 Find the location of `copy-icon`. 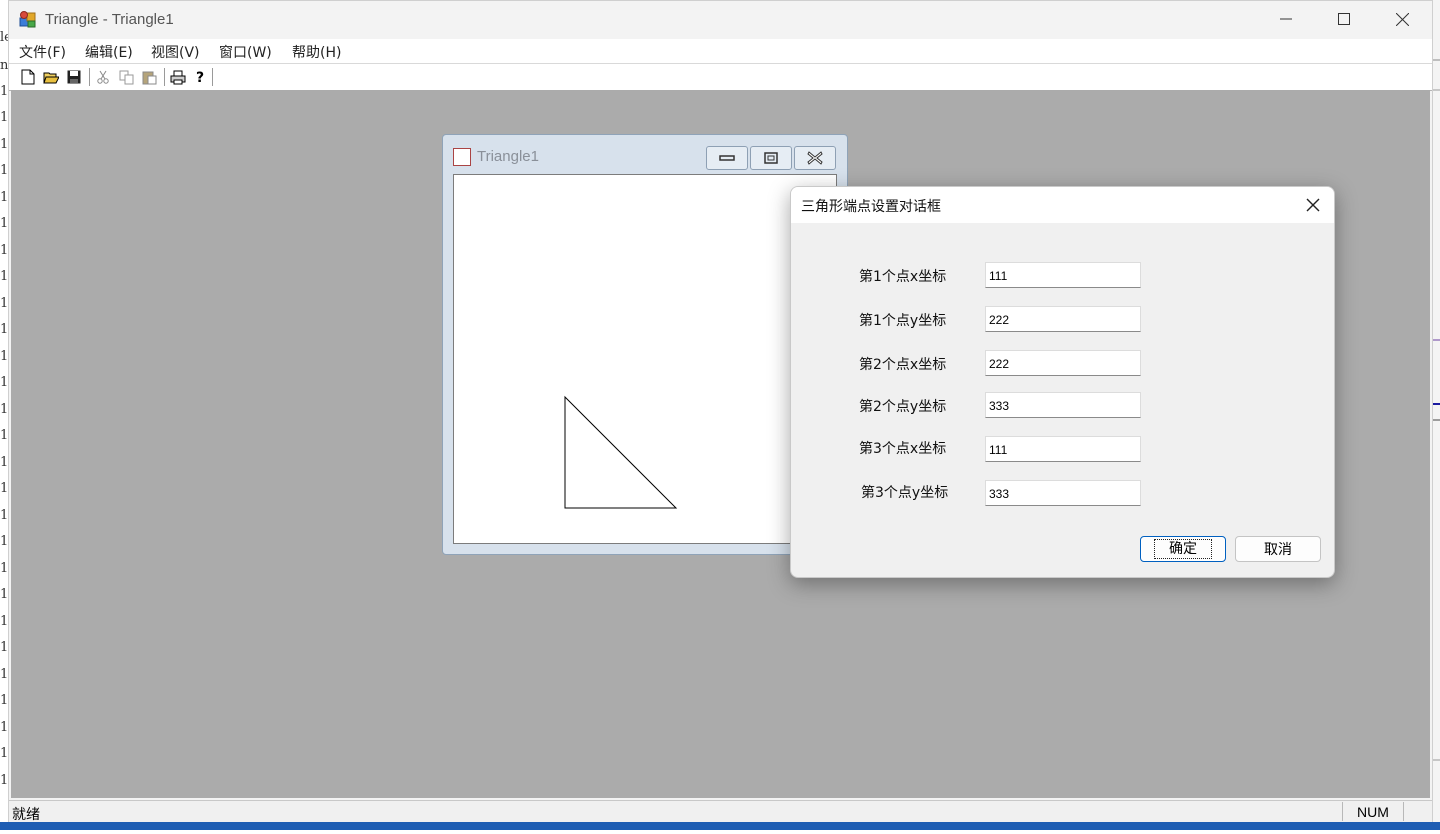

copy-icon is located at coordinates (126, 77).